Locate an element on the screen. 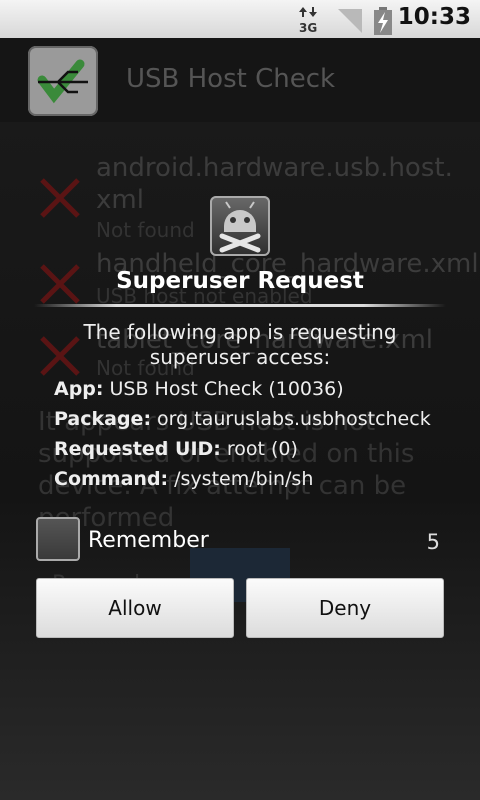 This screenshot has height=800, width=480. android-skull-icon is located at coordinates (240, 227).